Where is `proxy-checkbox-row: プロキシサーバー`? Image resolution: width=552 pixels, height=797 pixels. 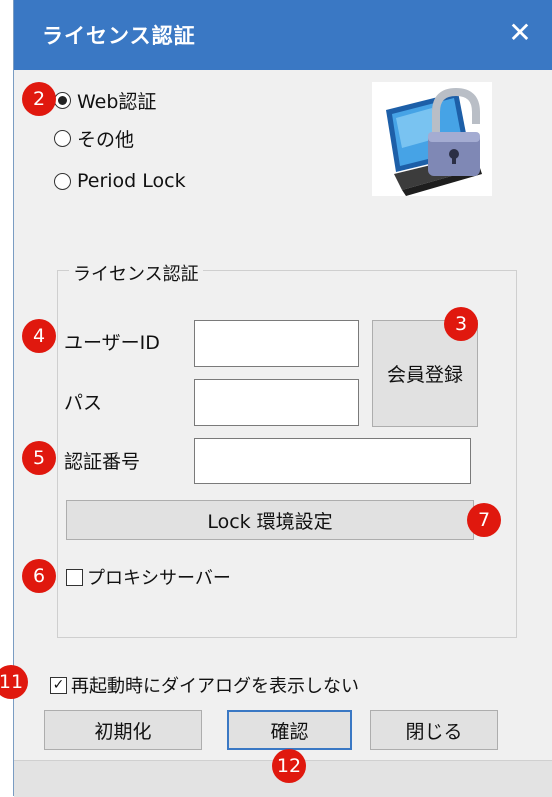 proxy-checkbox-row: プロキシサーバー is located at coordinates (148, 577).